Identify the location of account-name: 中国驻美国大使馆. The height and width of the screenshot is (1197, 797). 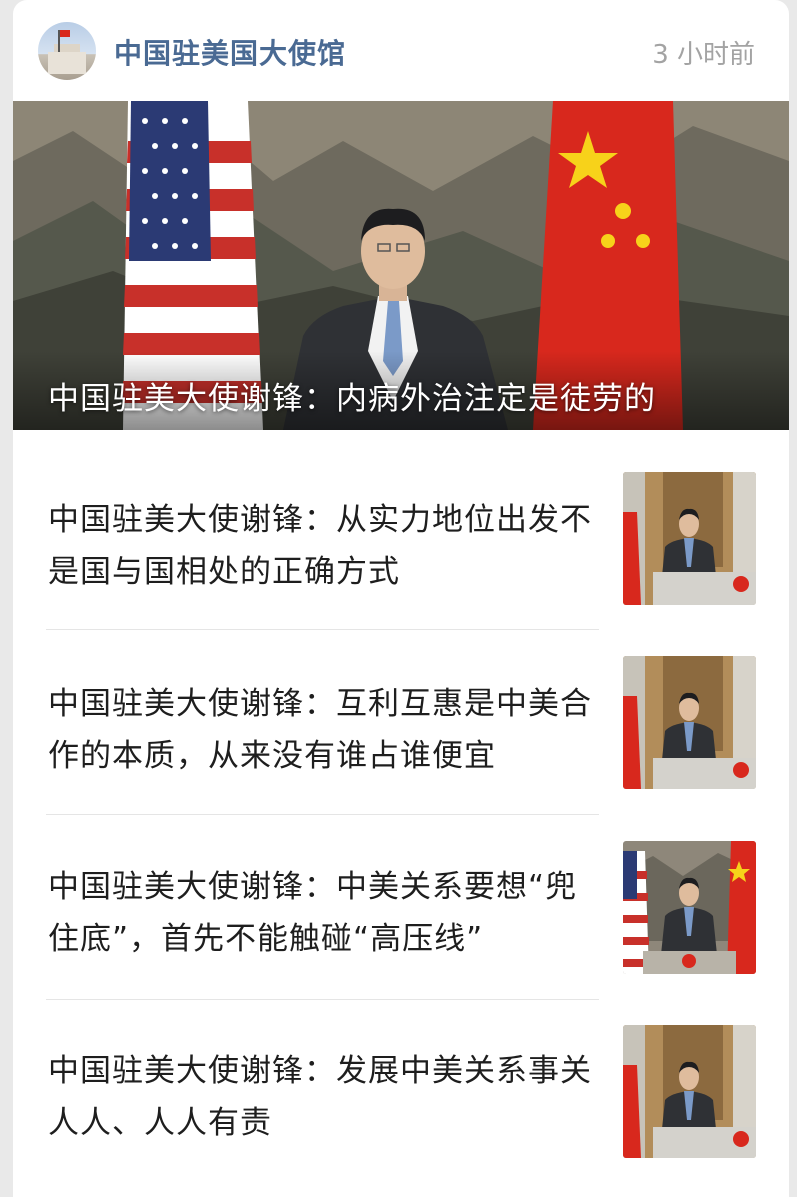
(230, 52).